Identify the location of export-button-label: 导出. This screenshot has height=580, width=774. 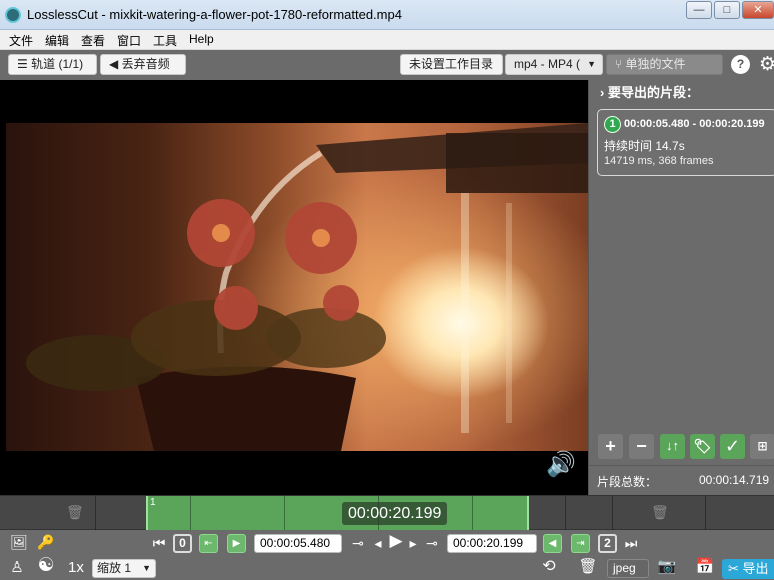
(755, 568).